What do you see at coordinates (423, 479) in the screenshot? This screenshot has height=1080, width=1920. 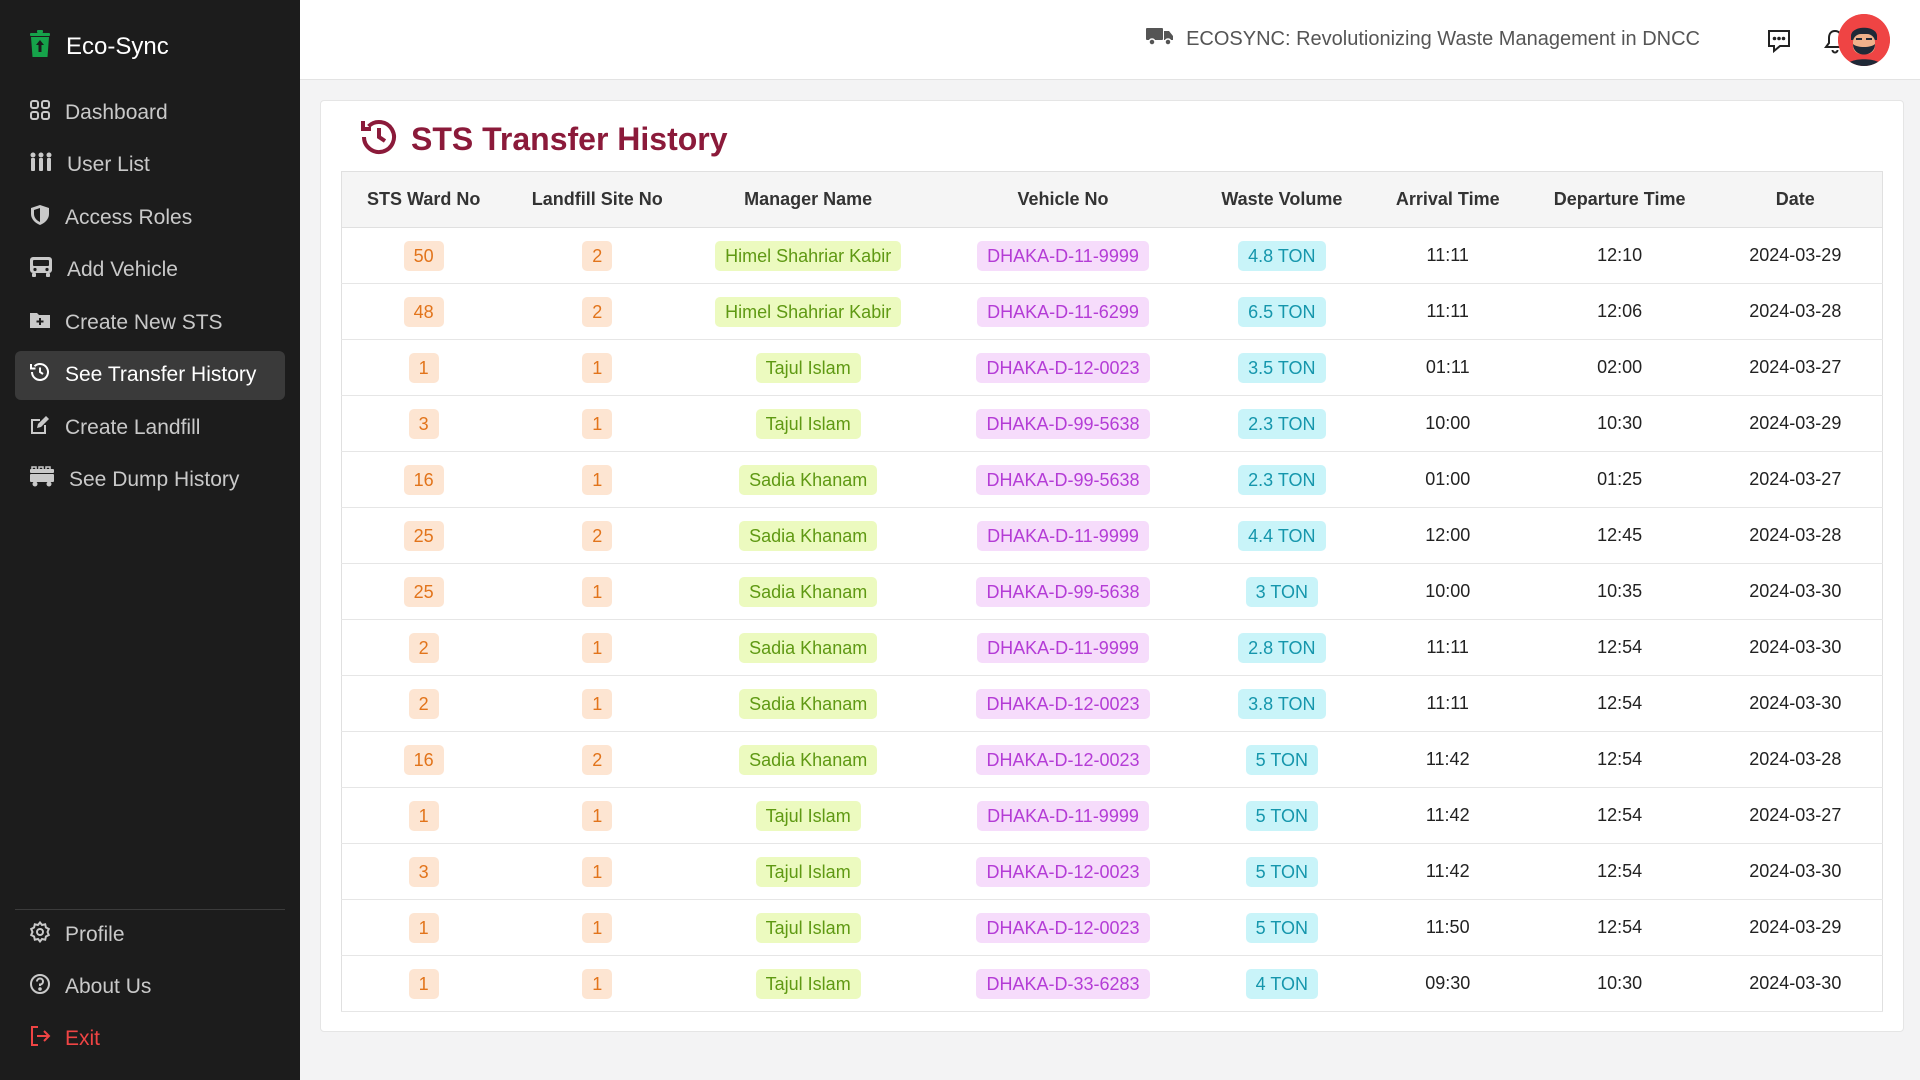 I see `sts-ward-no-badge: 16` at bounding box center [423, 479].